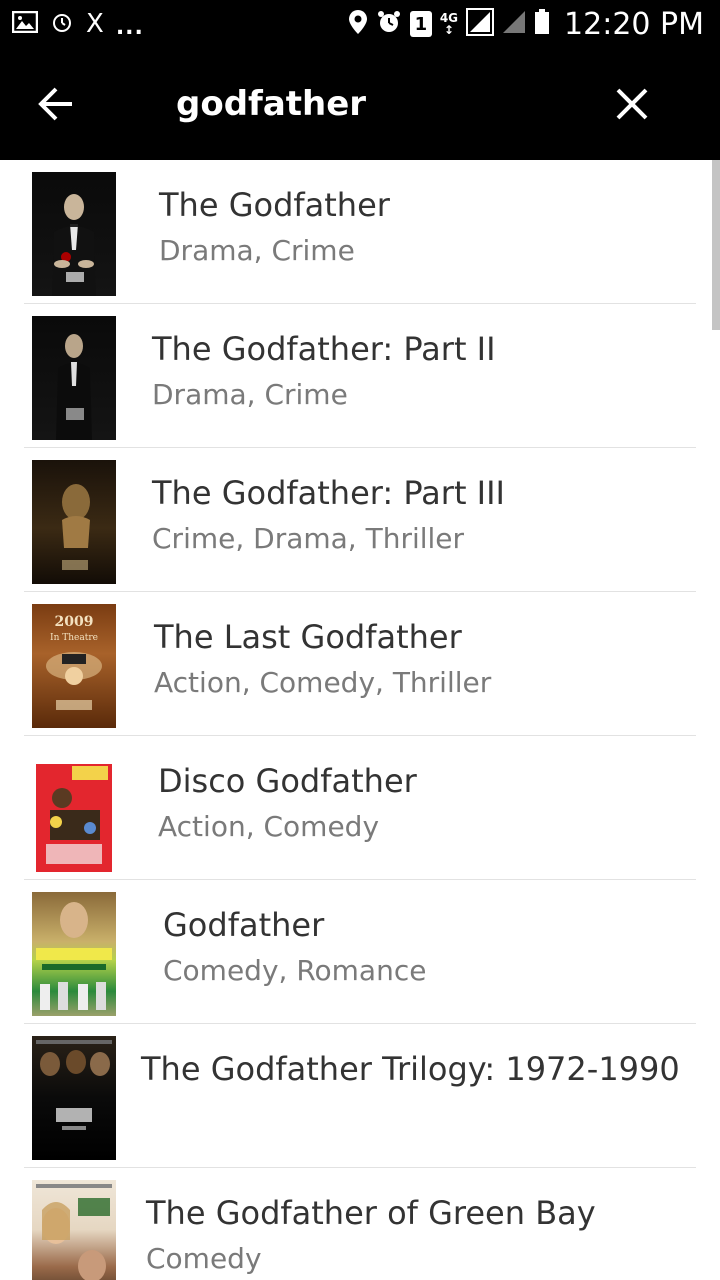  What do you see at coordinates (716, 245) in the screenshot?
I see `list-scrollbar` at bounding box center [716, 245].